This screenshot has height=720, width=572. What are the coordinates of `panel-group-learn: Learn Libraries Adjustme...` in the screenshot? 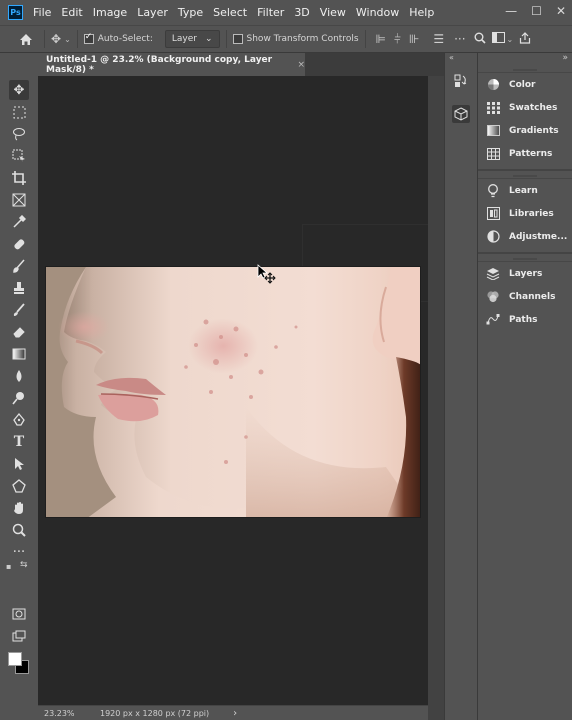 It's located at (525, 212).